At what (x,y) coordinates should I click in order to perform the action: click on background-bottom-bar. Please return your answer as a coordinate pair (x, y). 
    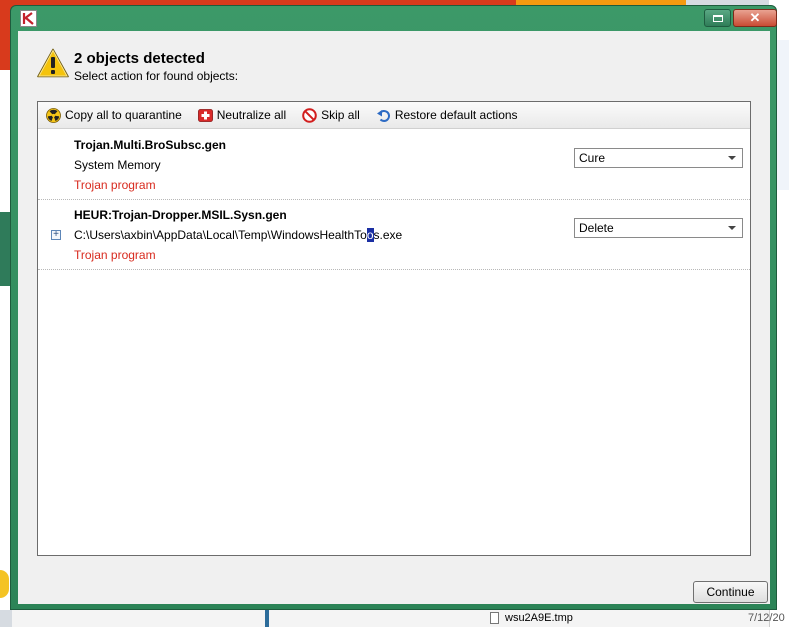
    Looking at the image, I should click on (267, 617).